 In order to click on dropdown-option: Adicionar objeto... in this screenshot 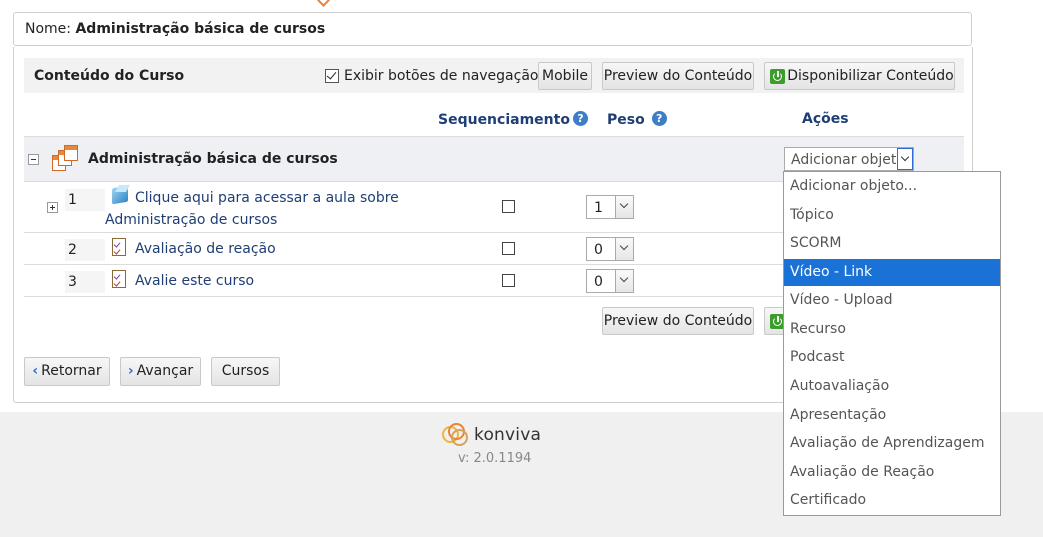, I will do `click(892, 186)`.